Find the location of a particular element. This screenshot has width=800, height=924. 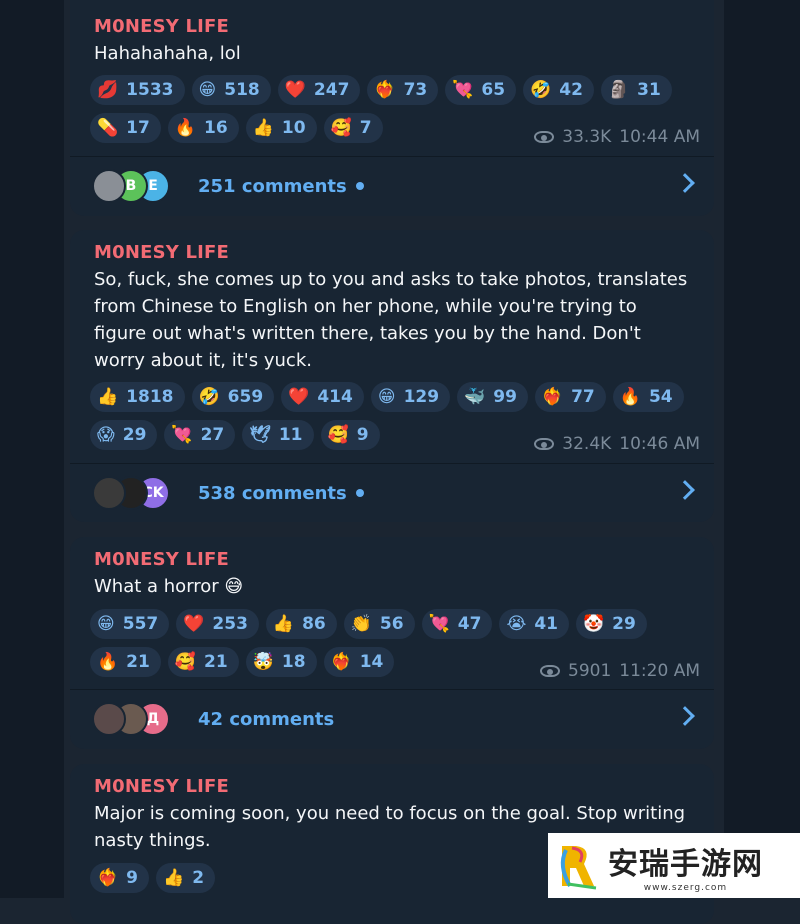

reaction-chip: 👍 10 is located at coordinates (281, 128).